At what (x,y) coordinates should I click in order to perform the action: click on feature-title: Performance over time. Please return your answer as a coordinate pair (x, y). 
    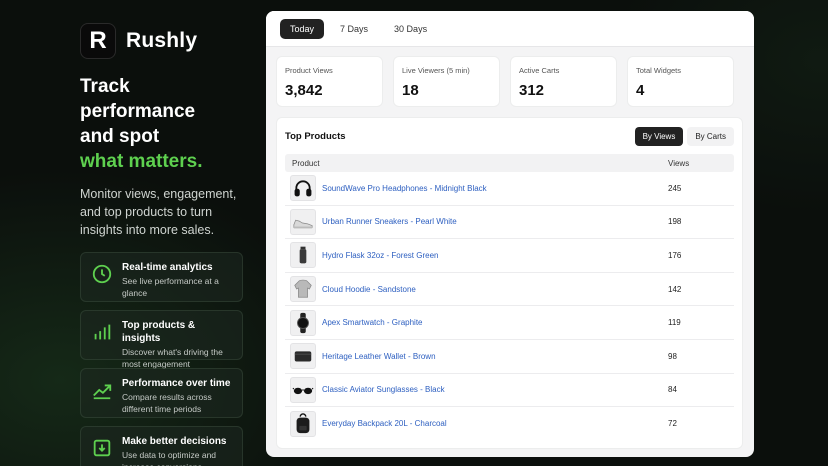
    Looking at the image, I should click on (176, 383).